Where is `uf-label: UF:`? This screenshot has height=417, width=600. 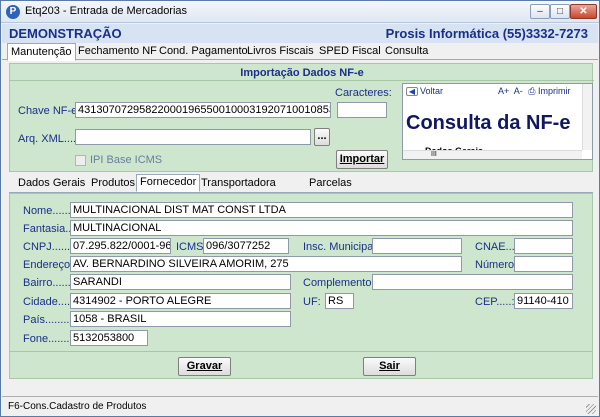 uf-label: UF: is located at coordinates (312, 302).